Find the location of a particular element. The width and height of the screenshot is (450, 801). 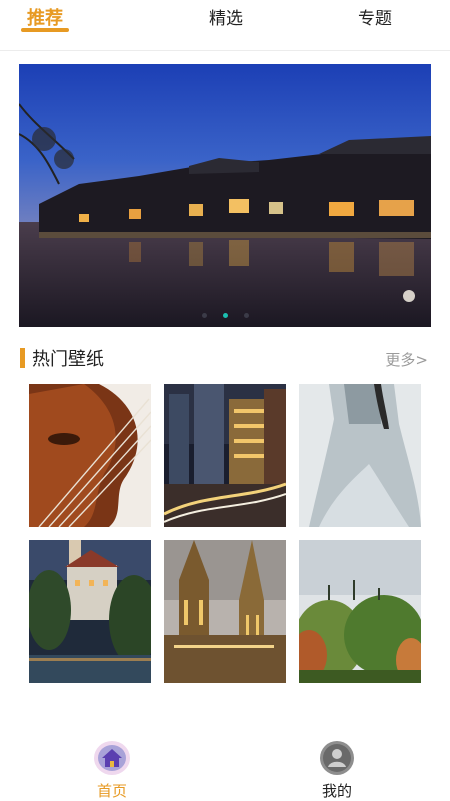

hot-wallpapers-header: 热门壁纸 更多> is located at coordinates (225, 359).